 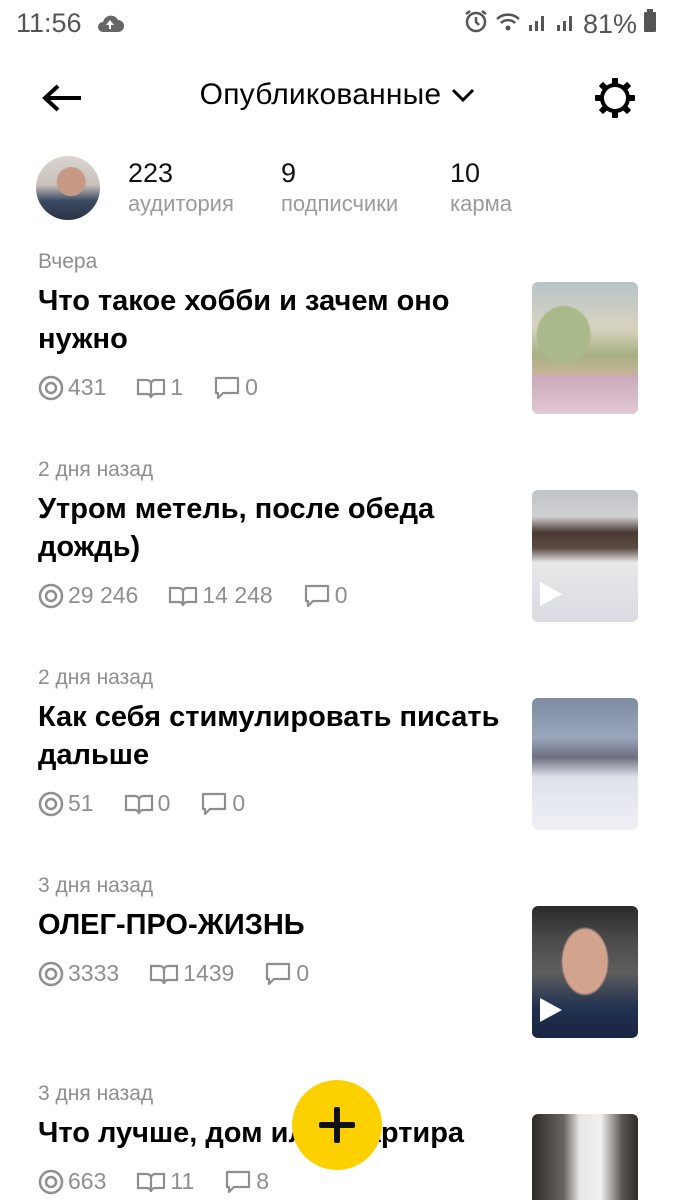 I want to click on status-time: 11:56, so click(x=49, y=23).